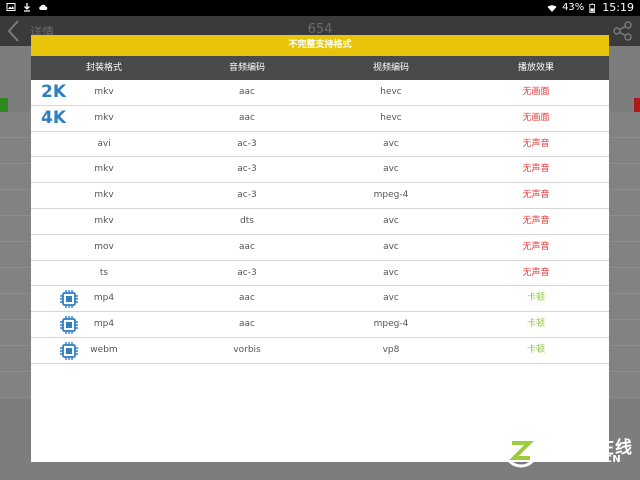 This screenshot has height=480, width=640. I want to click on background-rows-right, so click(624, 257).